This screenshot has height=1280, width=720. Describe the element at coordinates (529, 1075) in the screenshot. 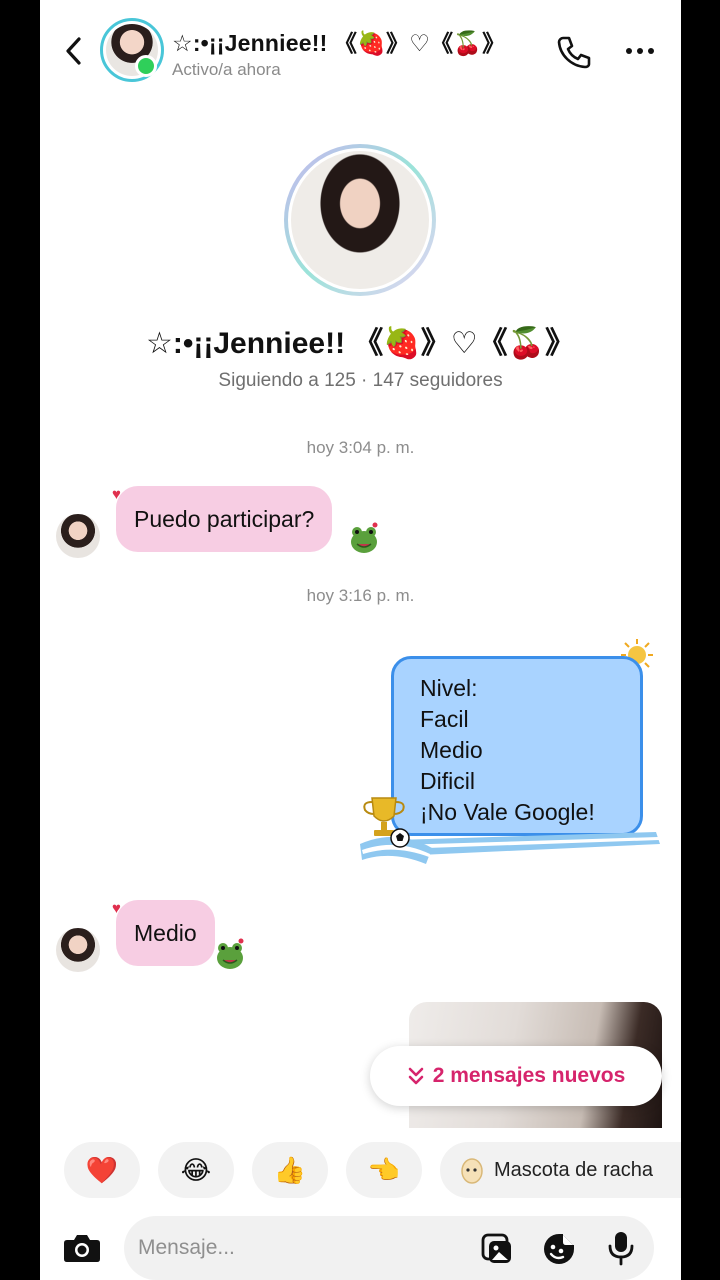

I see `new-messages-label: 2 mensajes nuevos` at that location.